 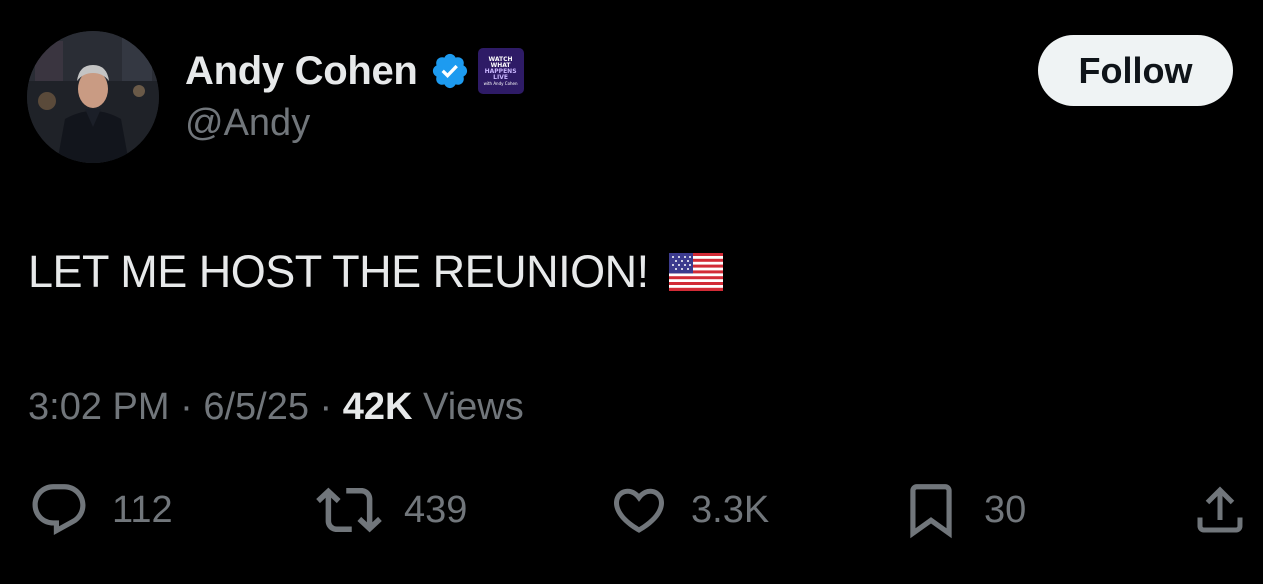 I want to click on bookmark-count: 30, so click(x=1005, y=509).